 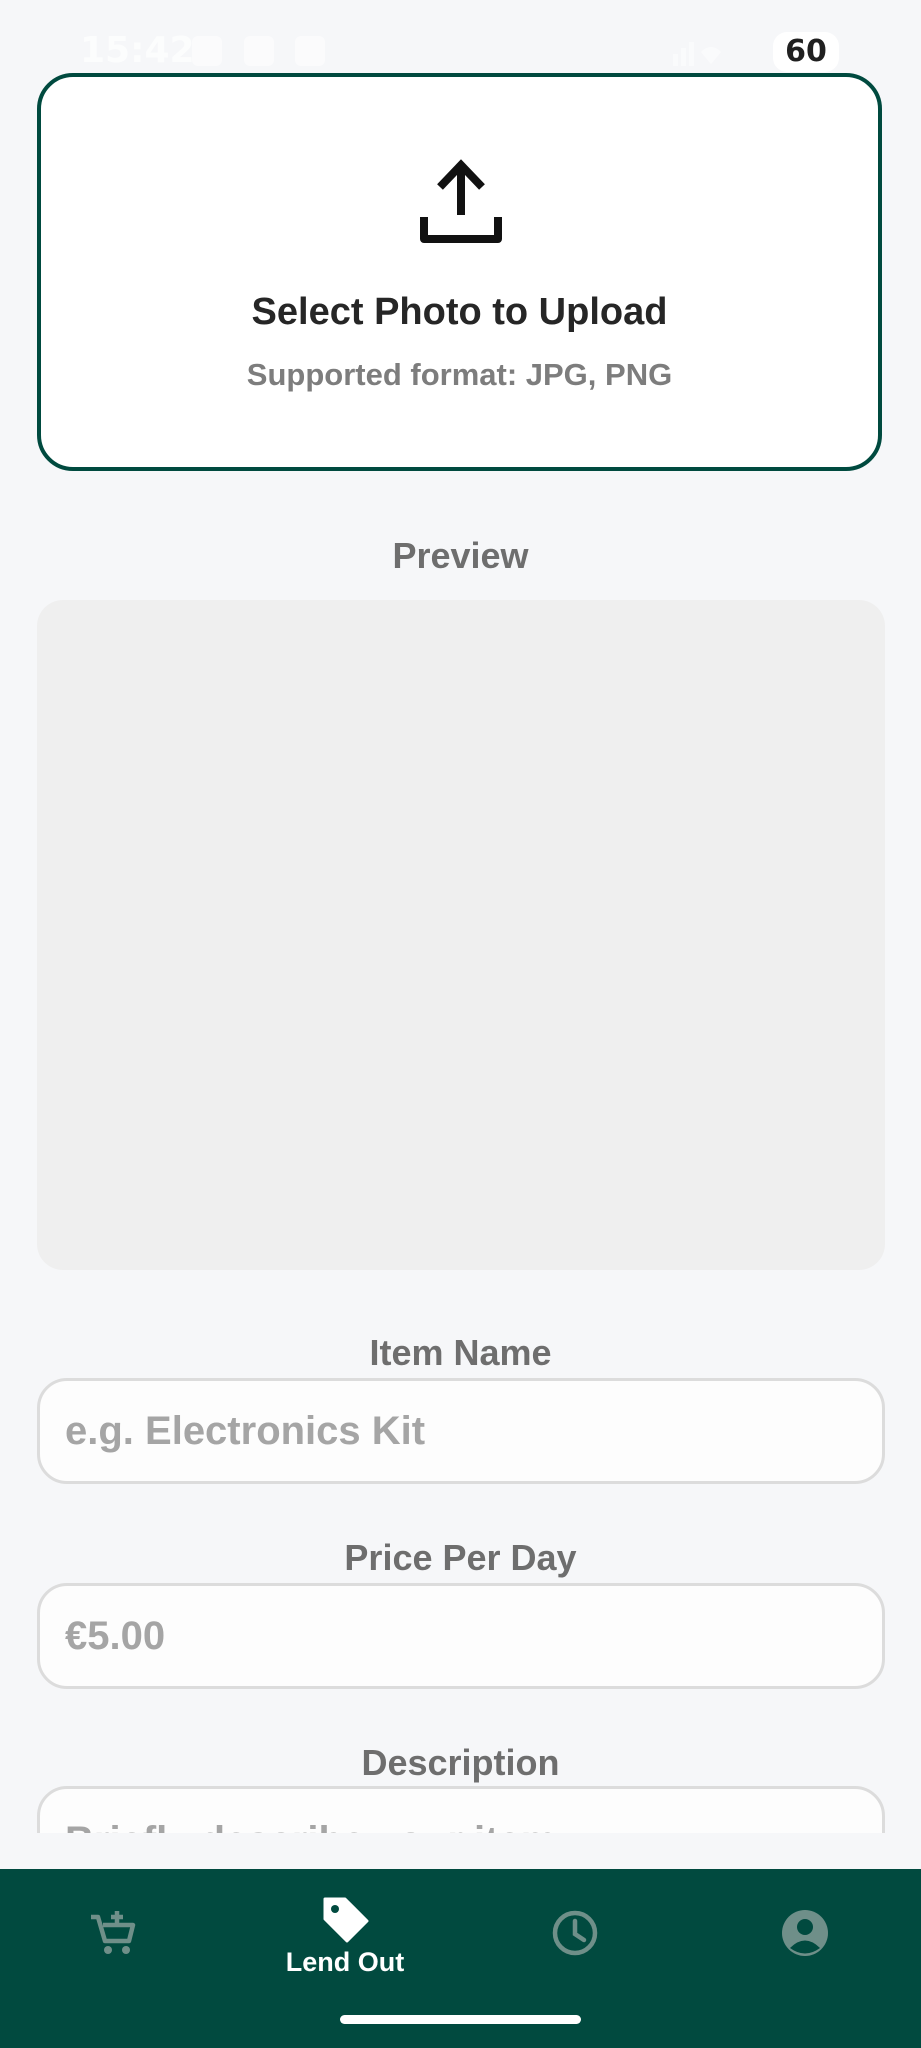 What do you see at coordinates (259, 51) in the screenshot?
I see `linkedin-icon` at bounding box center [259, 51].